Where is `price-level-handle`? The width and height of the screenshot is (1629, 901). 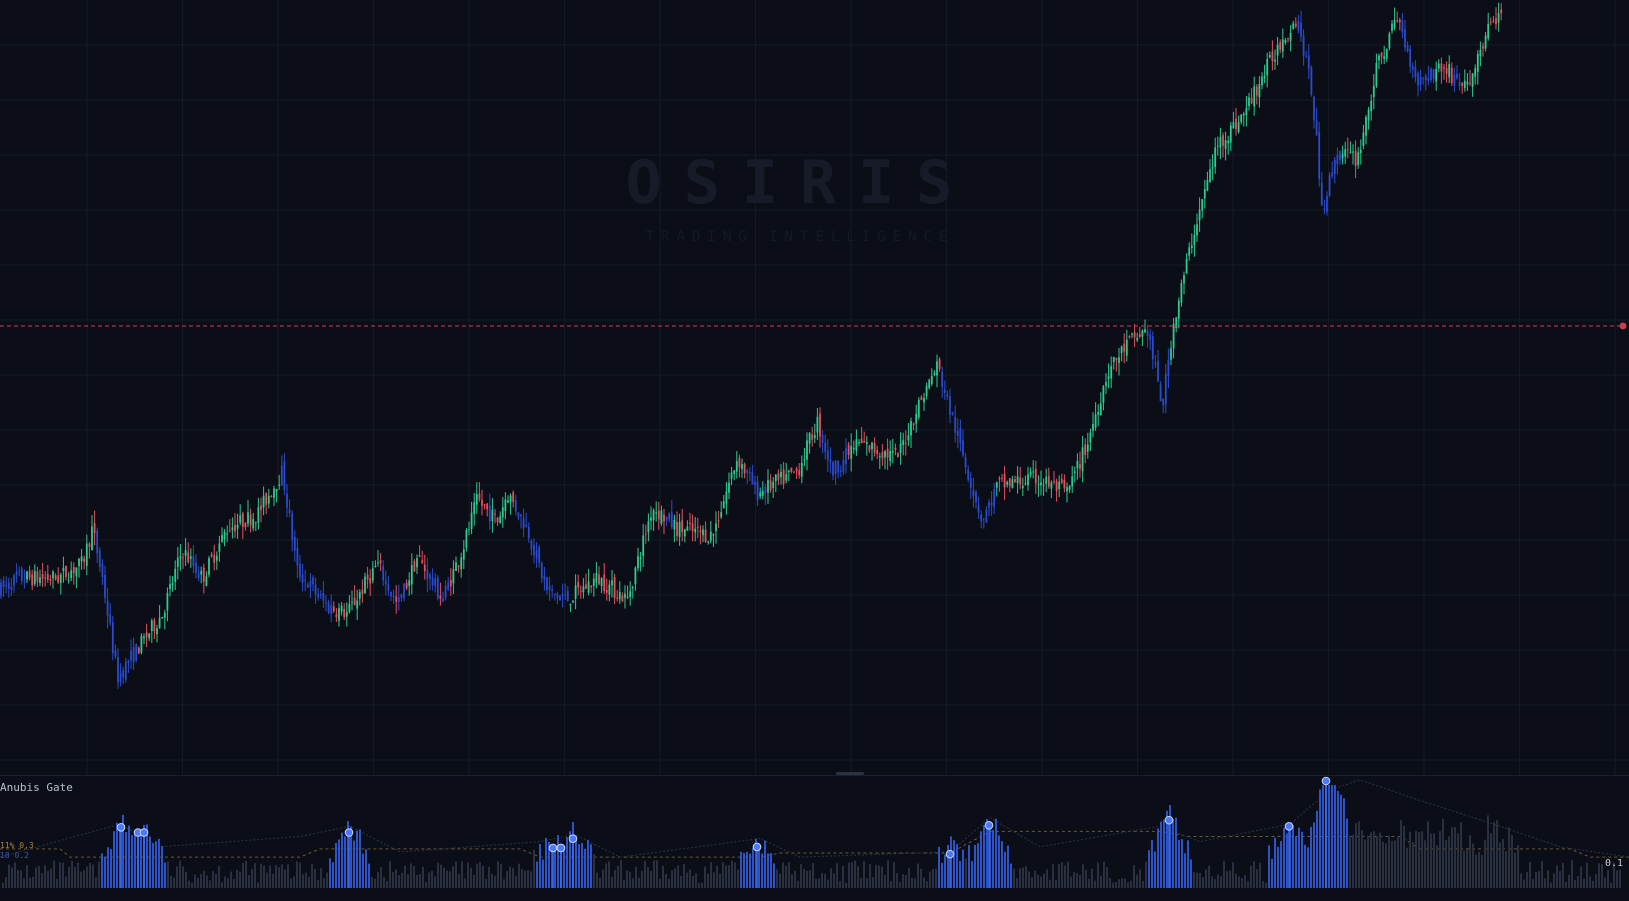 price-level-handle is located at coordinates (1623, 326).